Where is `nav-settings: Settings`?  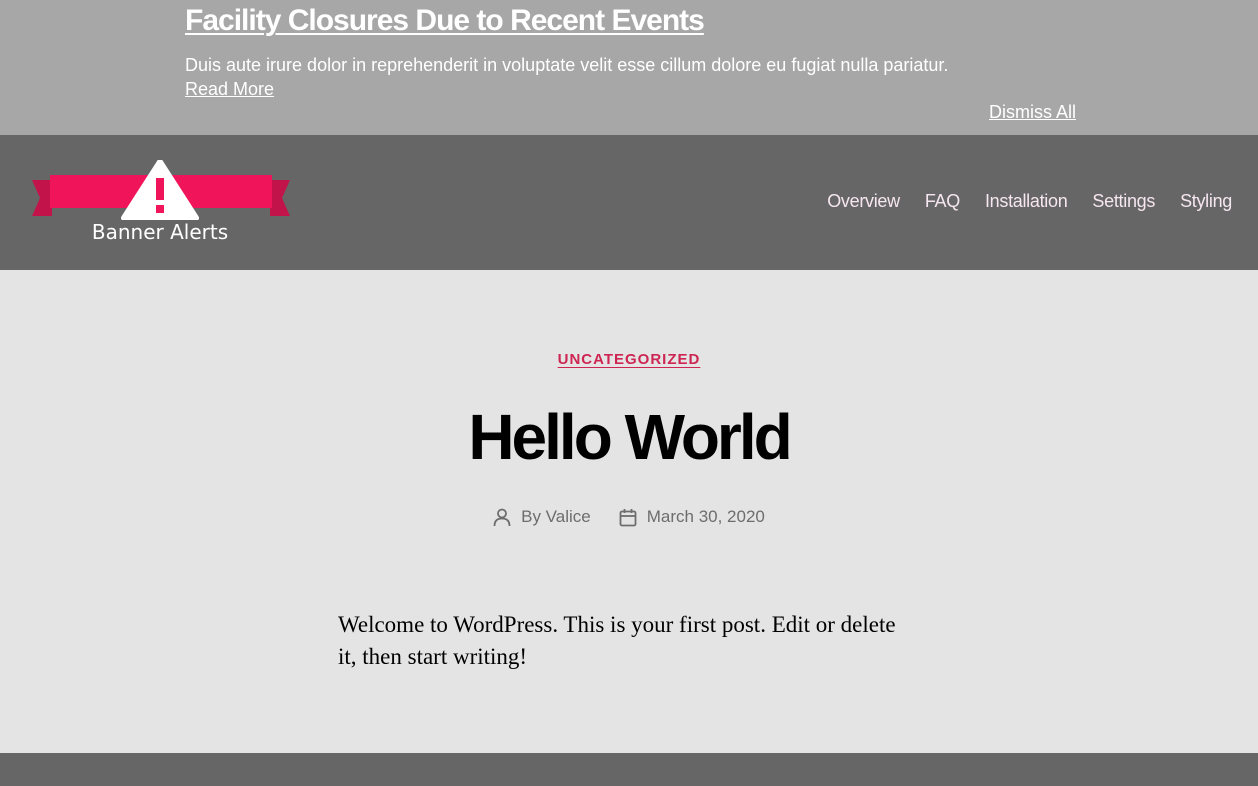
nav-settings: Settings is located at coordinates (1123, 201).